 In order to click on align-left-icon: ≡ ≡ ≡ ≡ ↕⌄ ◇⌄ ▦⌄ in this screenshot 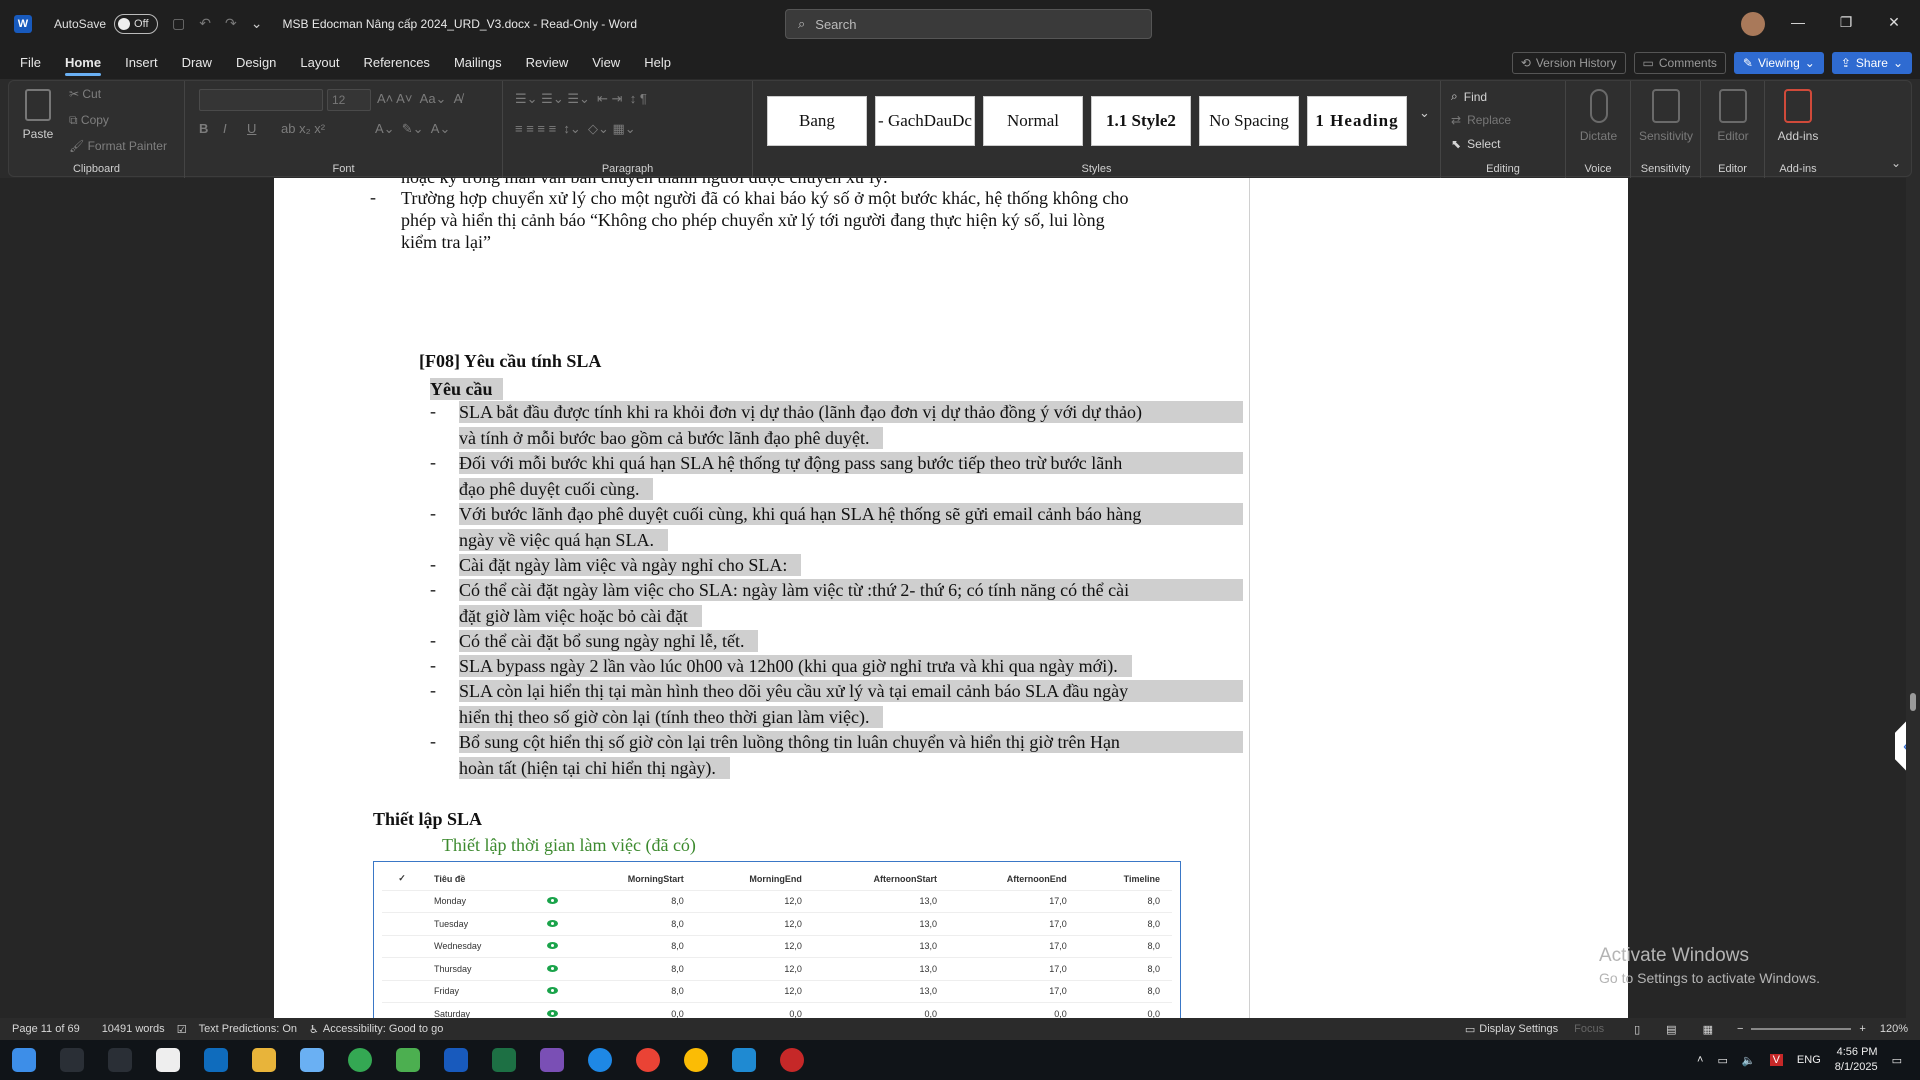, I will do `click(575, 129)`.